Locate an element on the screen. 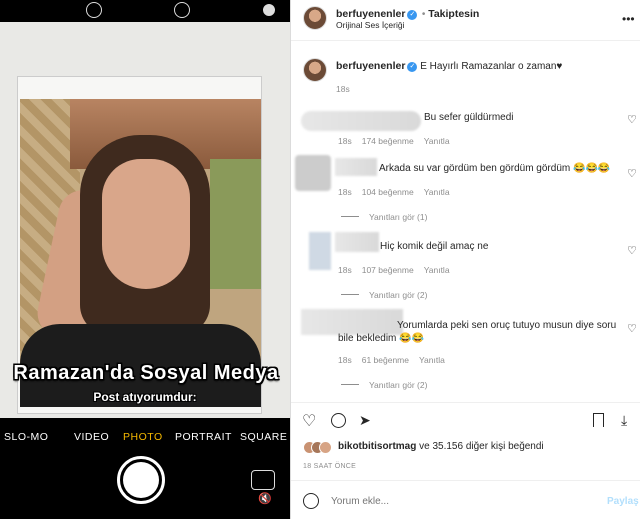  mode-square: SQUARE is located at coordinates (263, 437).